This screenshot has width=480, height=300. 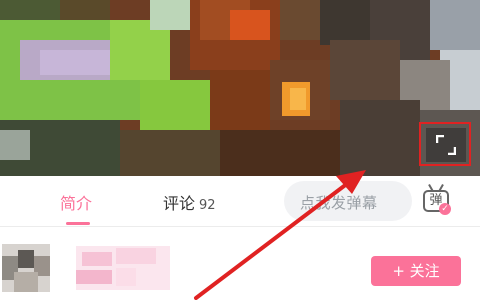 I want to click on tab-comments: 评论 92, so click(x=189, y=202).